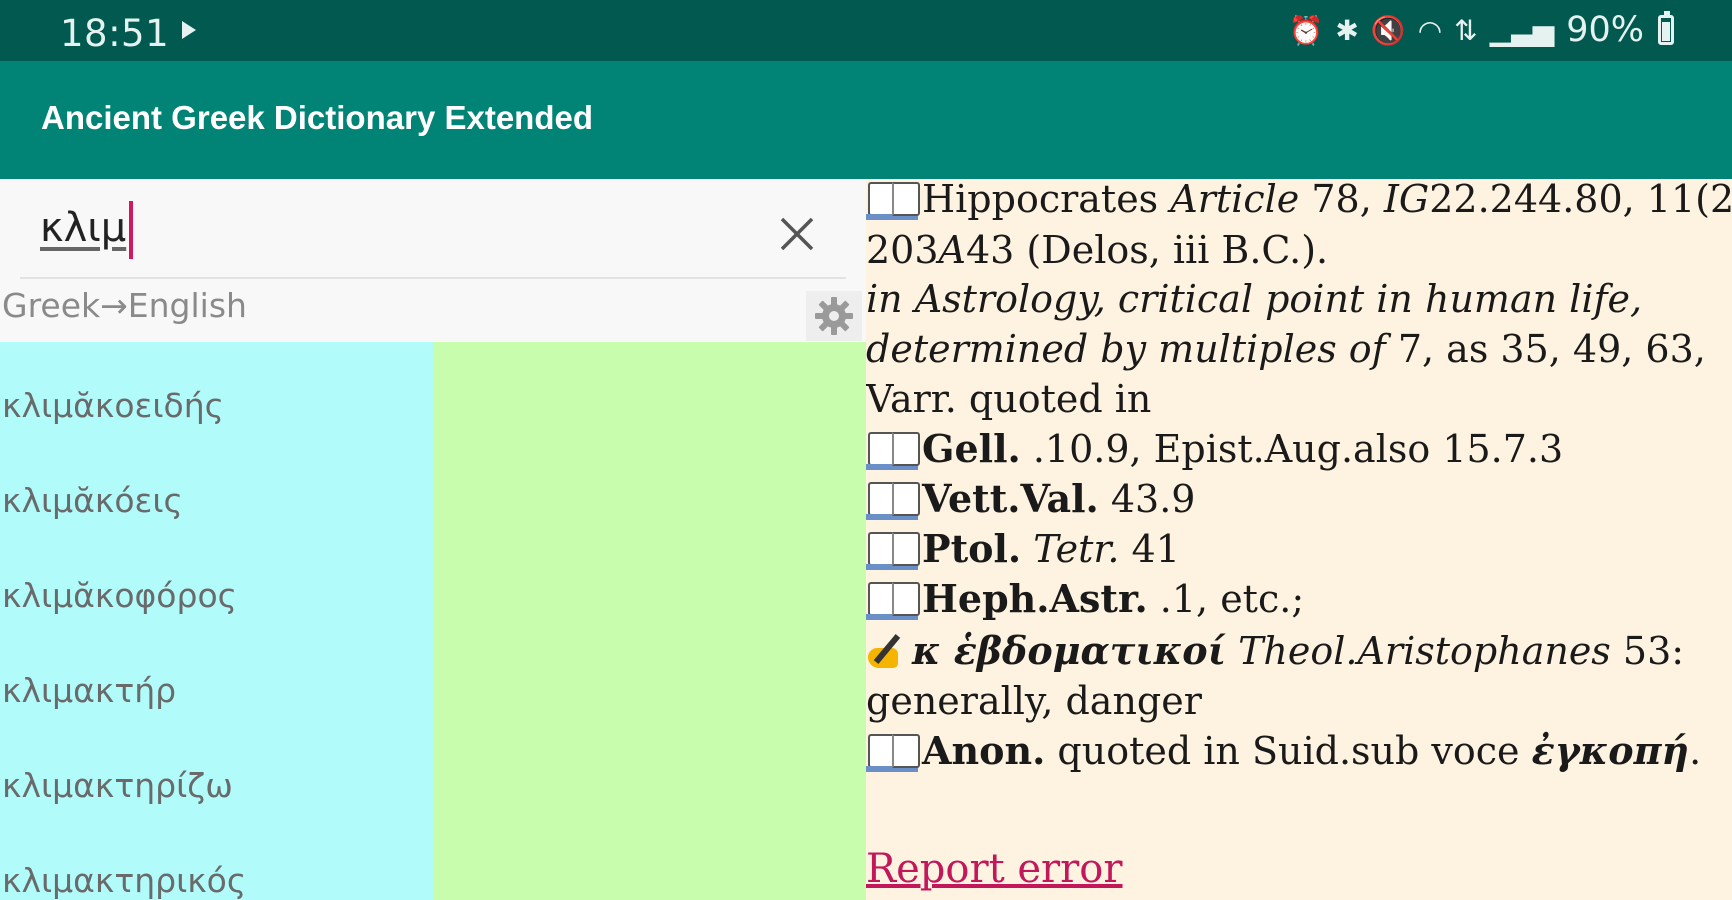  I want to click on entry-work: Theol.Aristophanes, so click(1424, 651).